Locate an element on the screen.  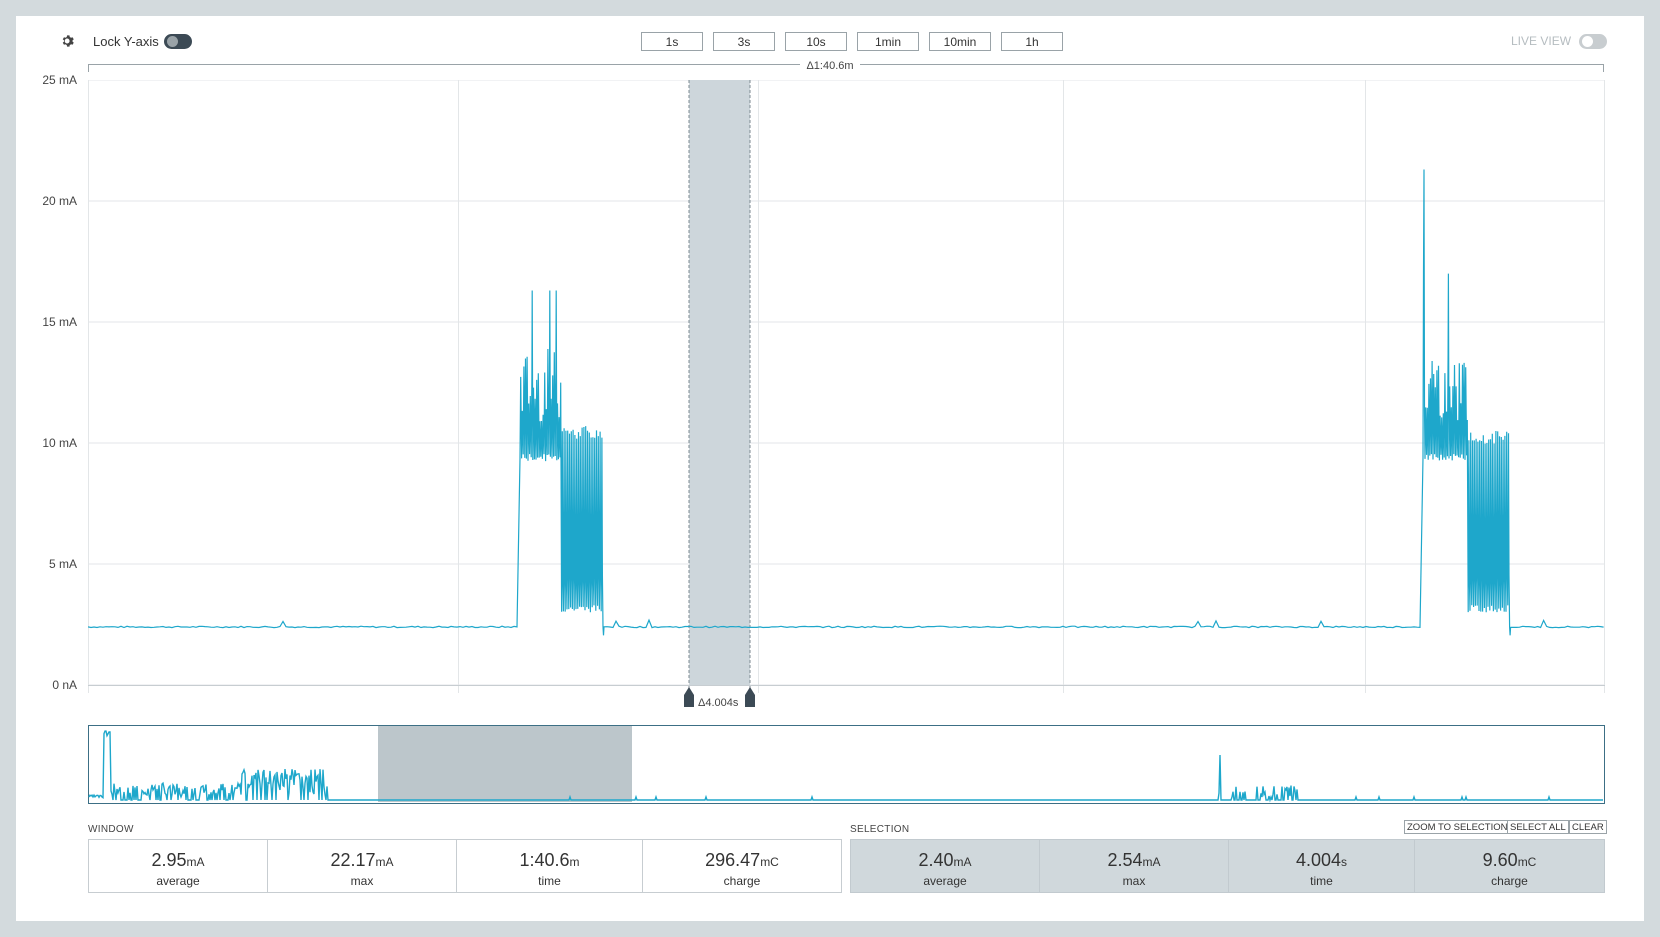
selection-average-stat: 2.40mA average is located at coordinates (945, 866).